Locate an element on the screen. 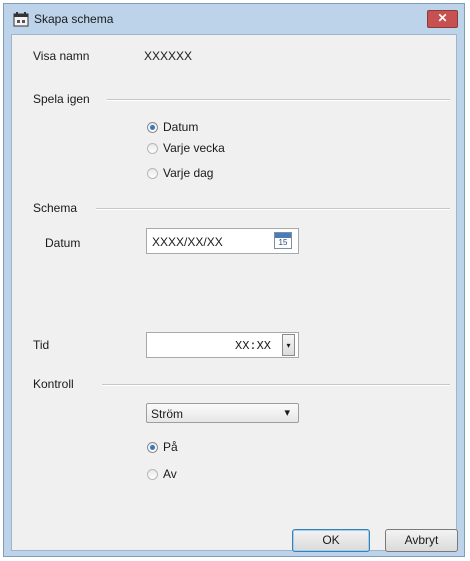 This screenshot has height=561, width=470. repeat-option-label: Datum is located at coordinates (181, 127).